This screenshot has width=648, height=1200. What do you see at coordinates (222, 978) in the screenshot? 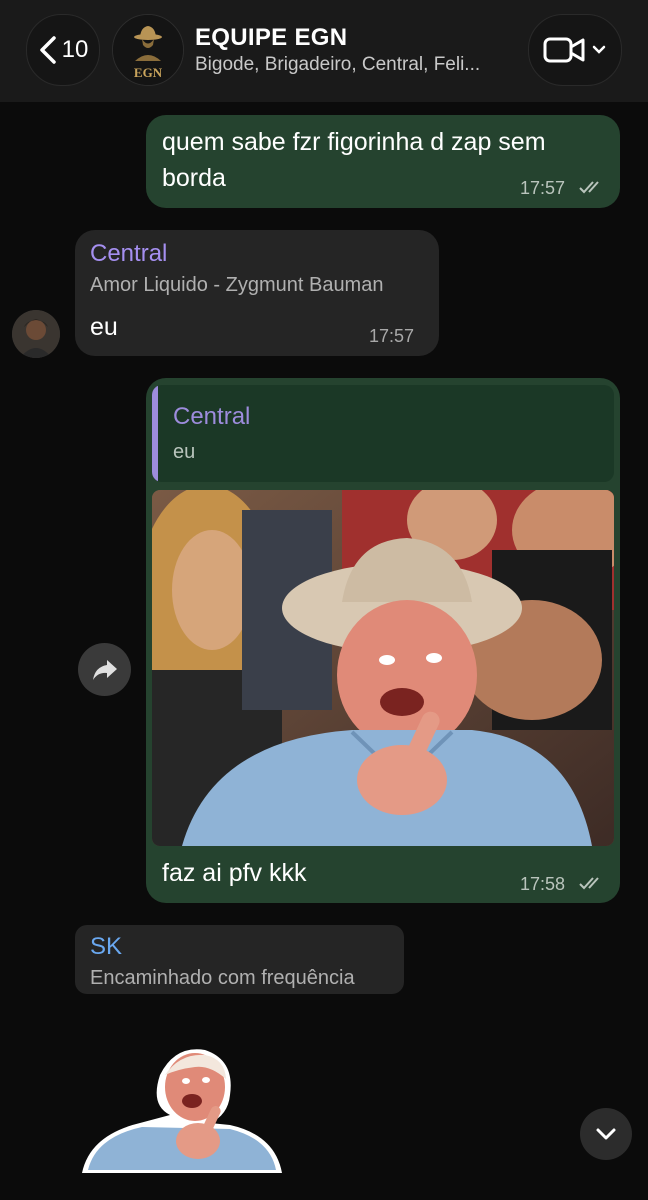
I see `forwarded-label: Encaminhado com frequência` at bounding box center [222, 978].